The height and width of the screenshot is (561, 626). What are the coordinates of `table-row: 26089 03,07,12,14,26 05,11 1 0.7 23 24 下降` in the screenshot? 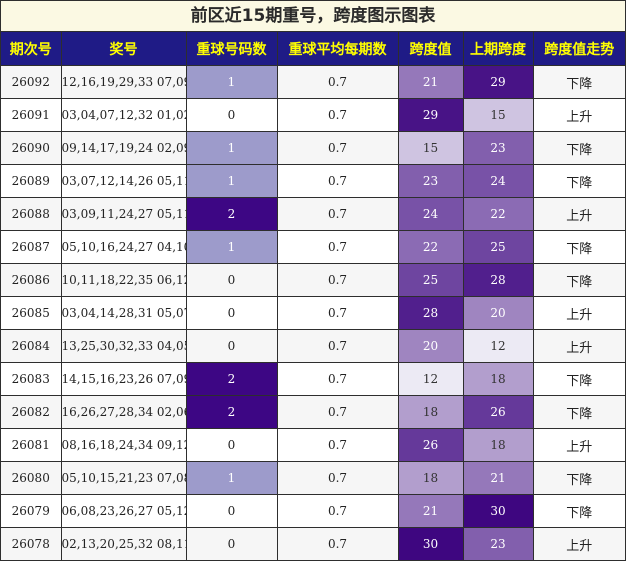 It's located at (313, 181).